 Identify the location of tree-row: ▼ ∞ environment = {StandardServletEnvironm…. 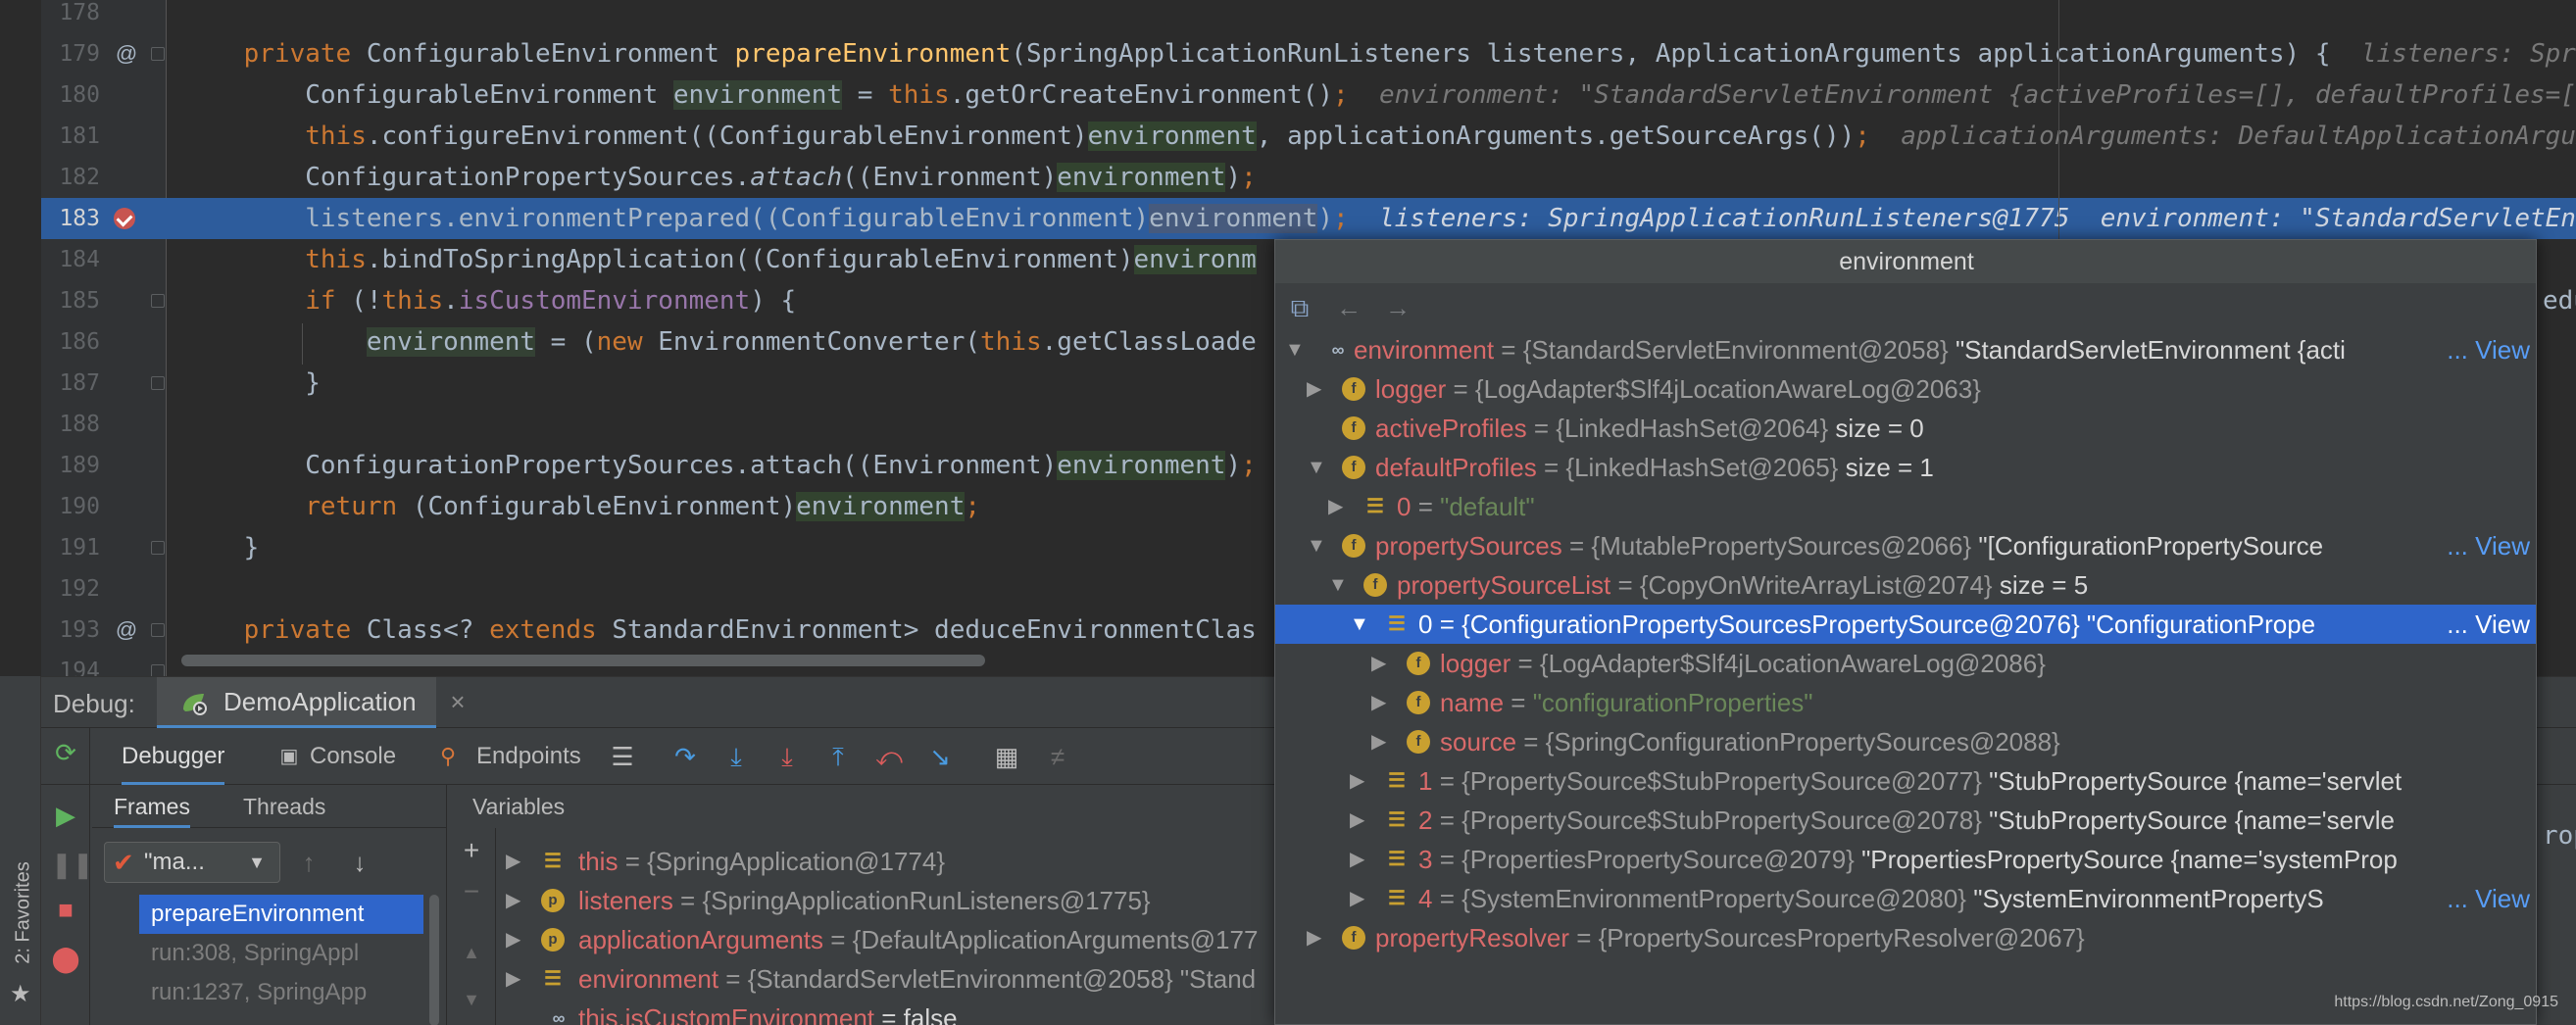
(1905, 349).